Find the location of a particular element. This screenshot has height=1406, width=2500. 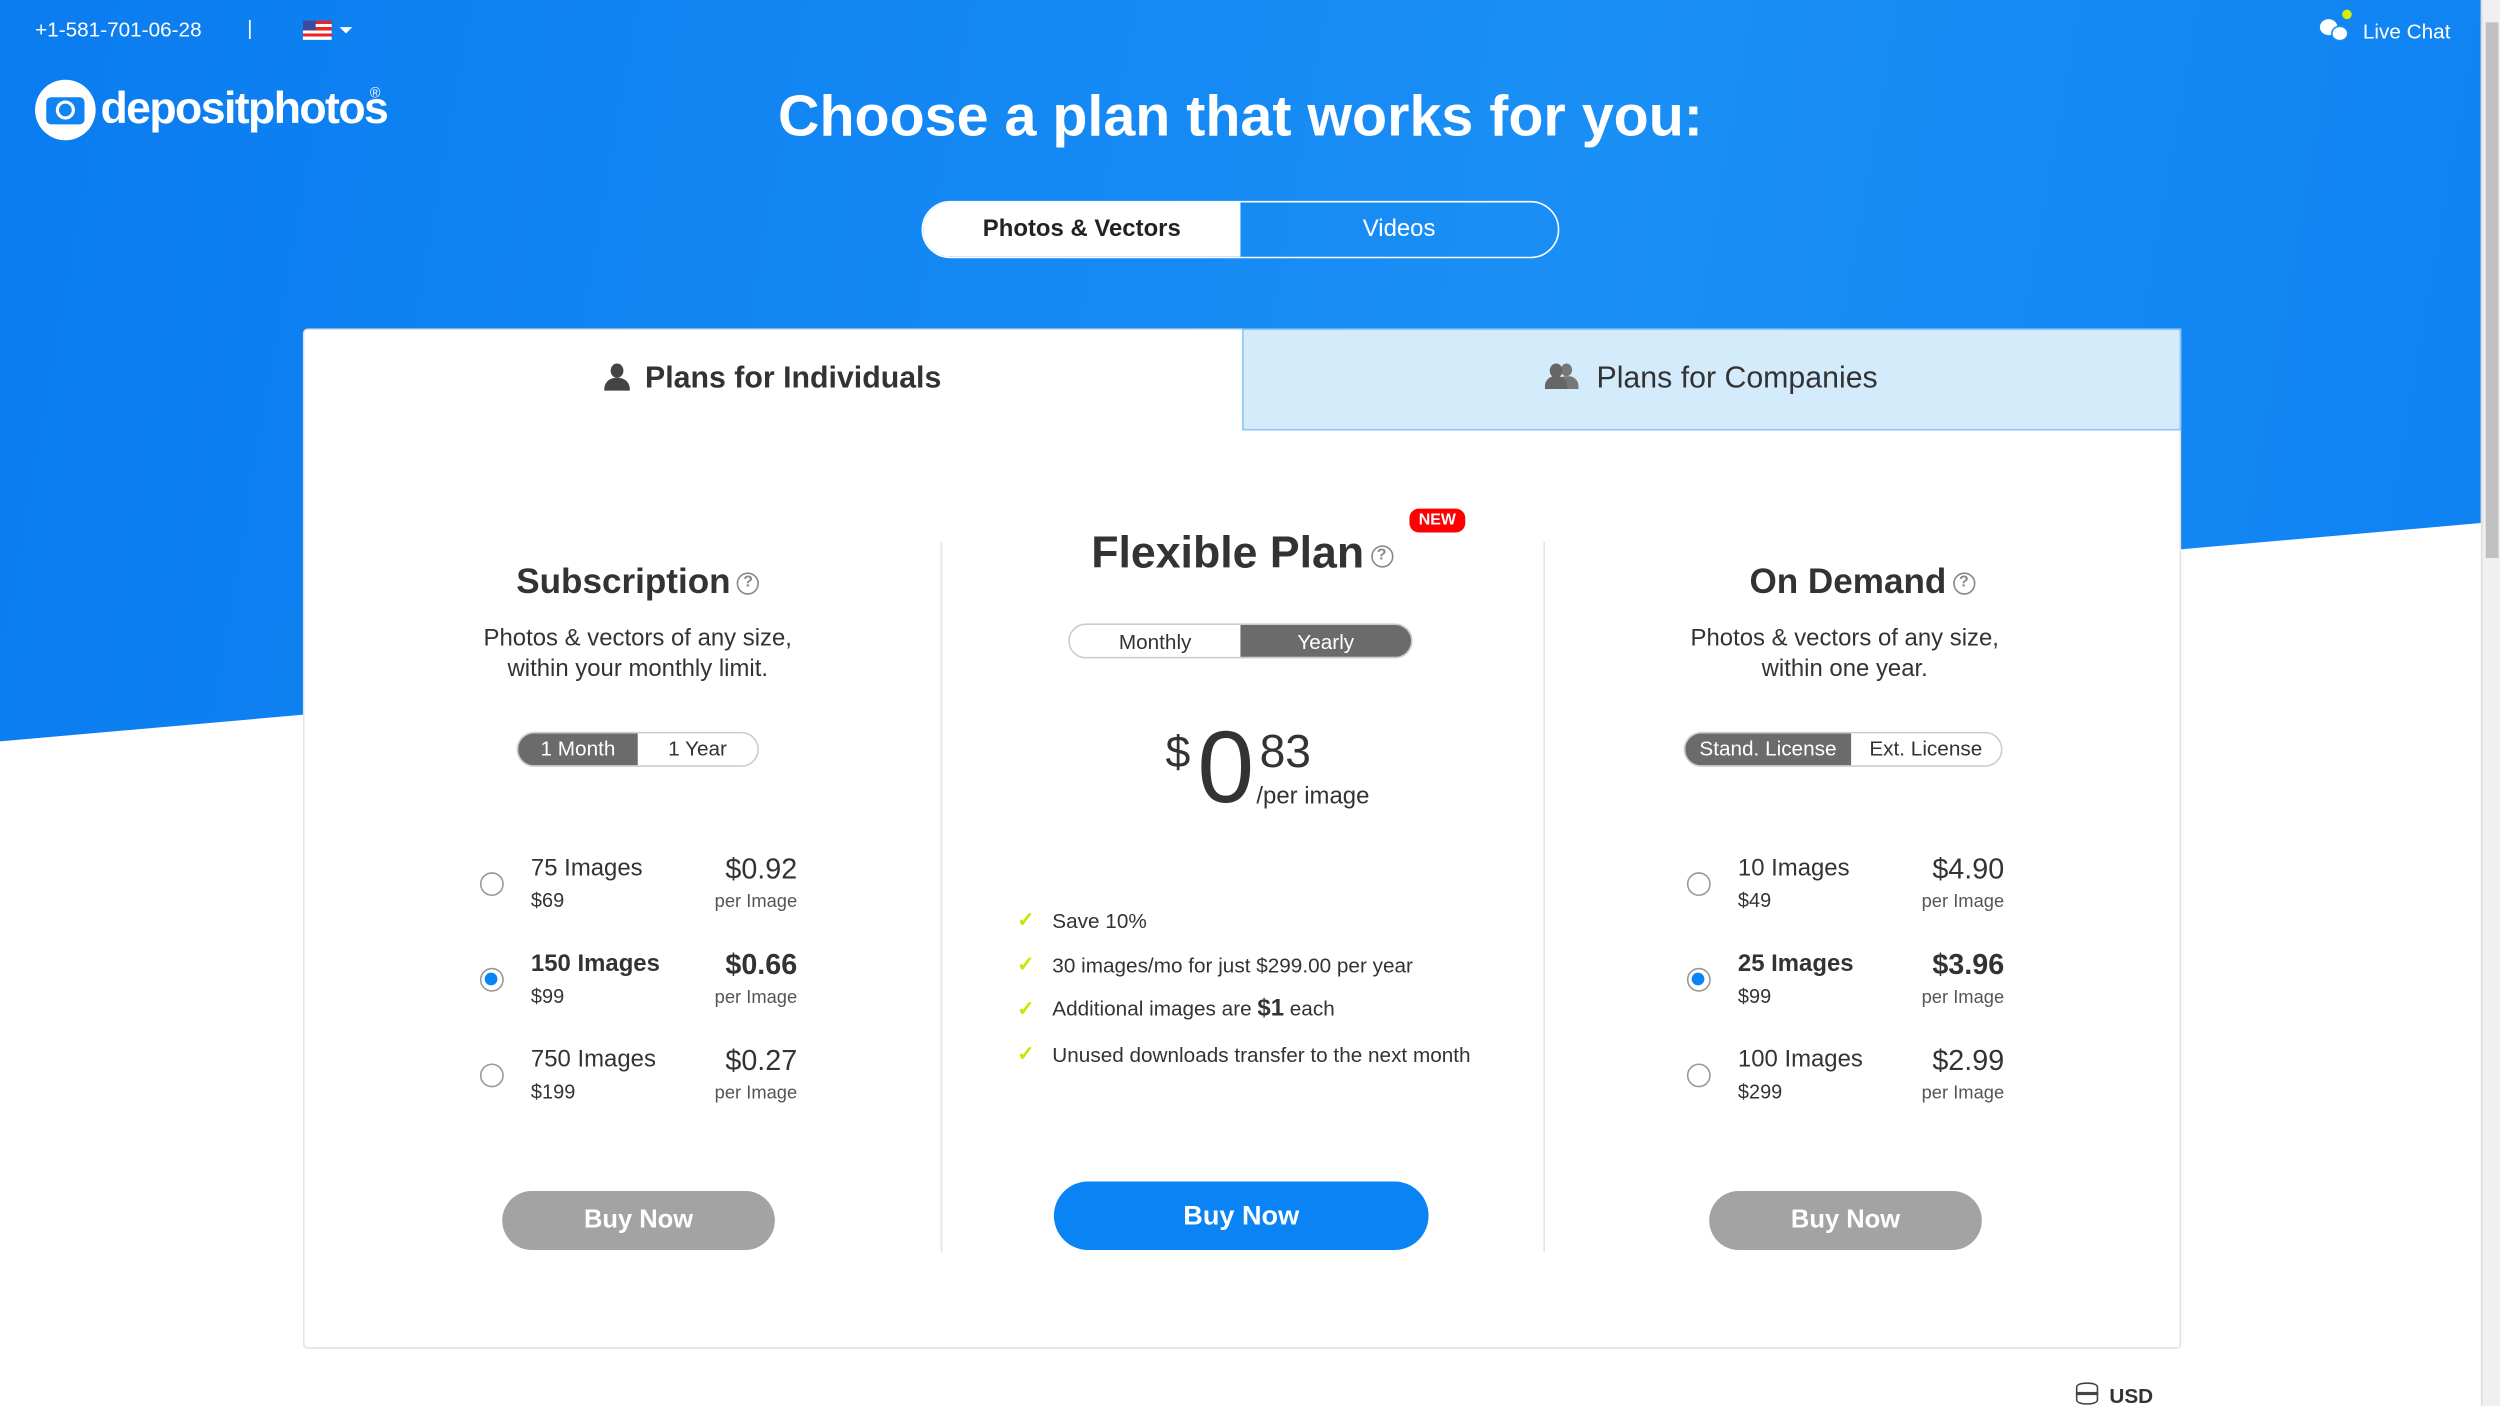

feature-item: Save 10% is located at coordinates (1099, 920).